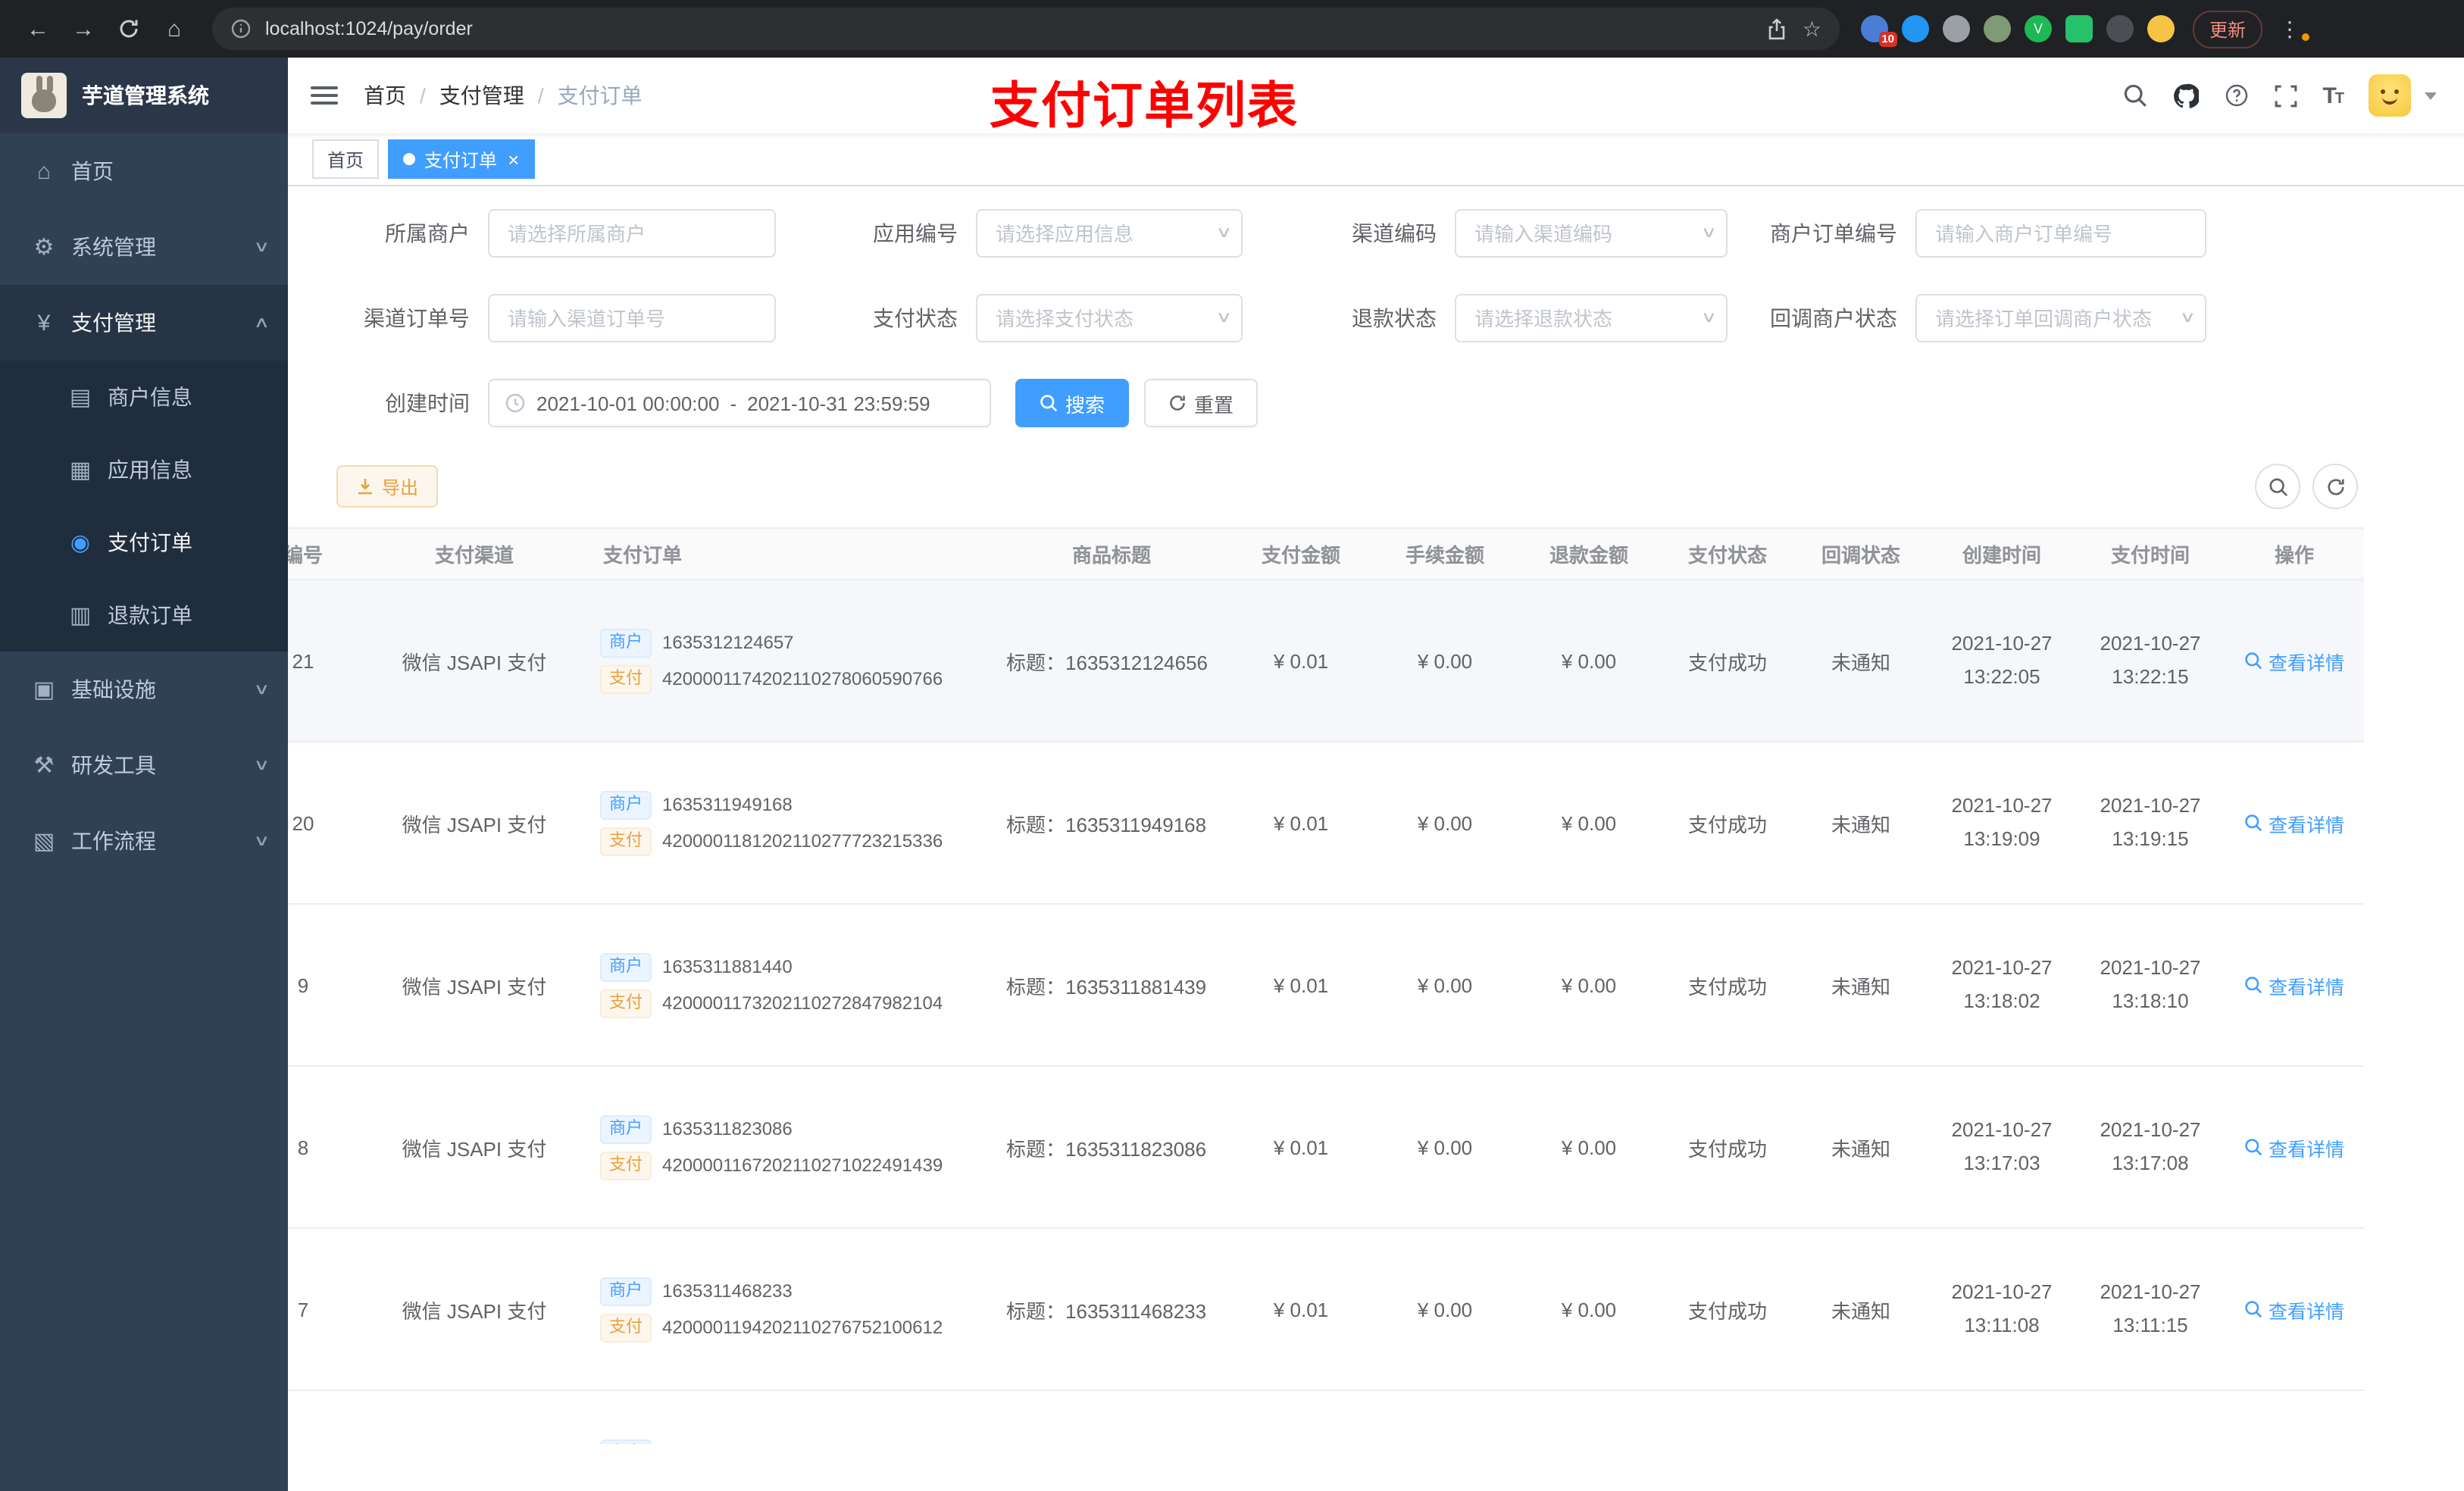 The height and width of the screenshot is (1491, 2464). What do you see at coordinates (144, 247) in the screenshot?
I see `sidebar-item-system: ⚙ 系统管理 ∨` at bounding box center [144, 247].